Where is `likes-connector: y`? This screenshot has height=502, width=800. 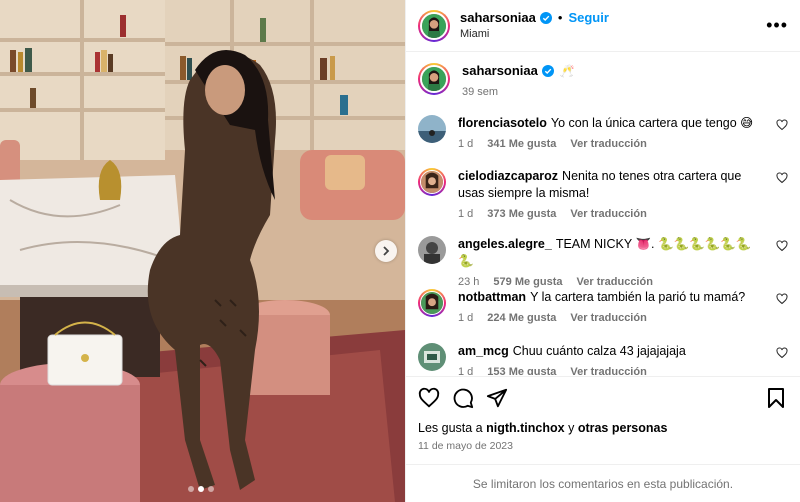 likes-connector: y is located at coordinates (571, 428).